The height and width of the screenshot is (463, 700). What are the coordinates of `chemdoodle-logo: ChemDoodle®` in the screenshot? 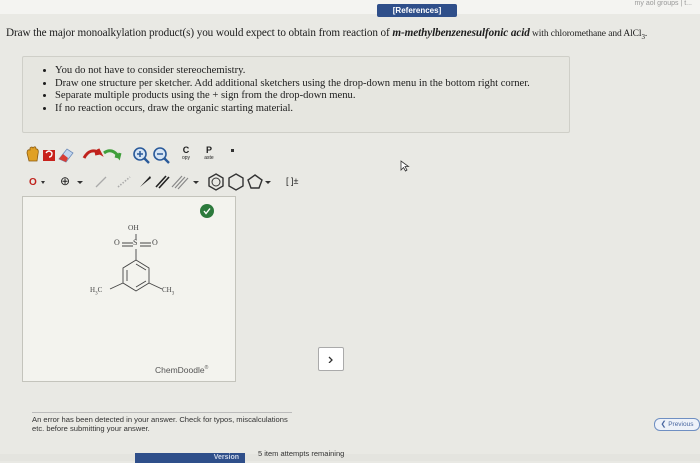 It's located at (182, 370).